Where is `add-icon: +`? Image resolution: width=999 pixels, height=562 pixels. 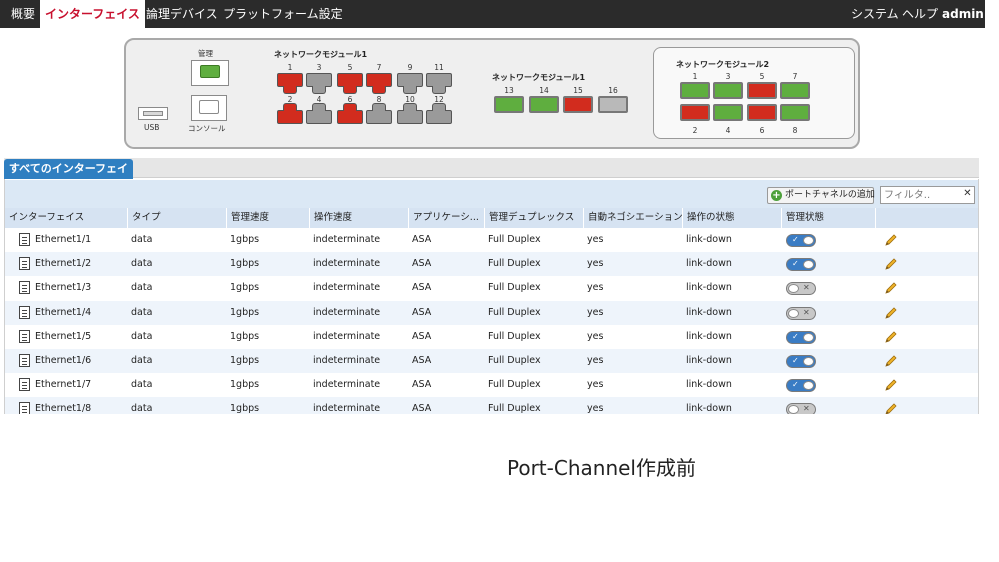
add-icon: + is located at coordinates (776, 195).